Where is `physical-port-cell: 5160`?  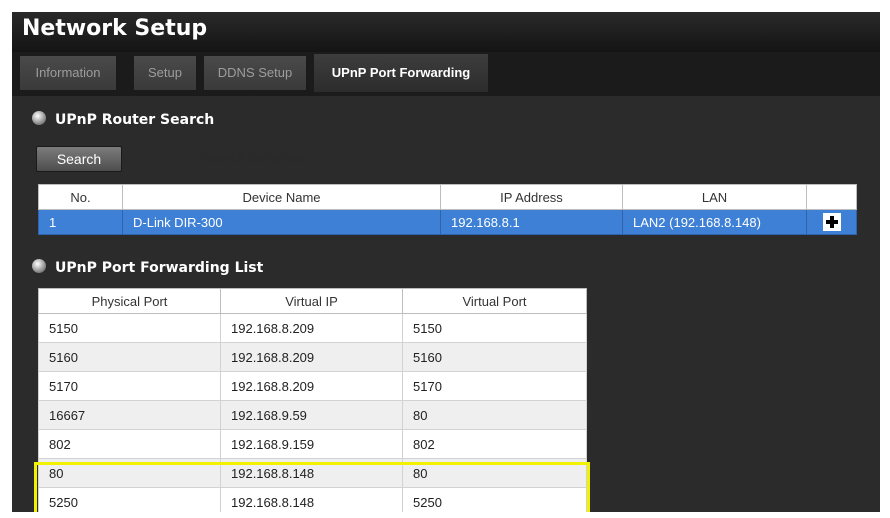 physical-port-cell: 5160 is located at coordinates (129, 357).